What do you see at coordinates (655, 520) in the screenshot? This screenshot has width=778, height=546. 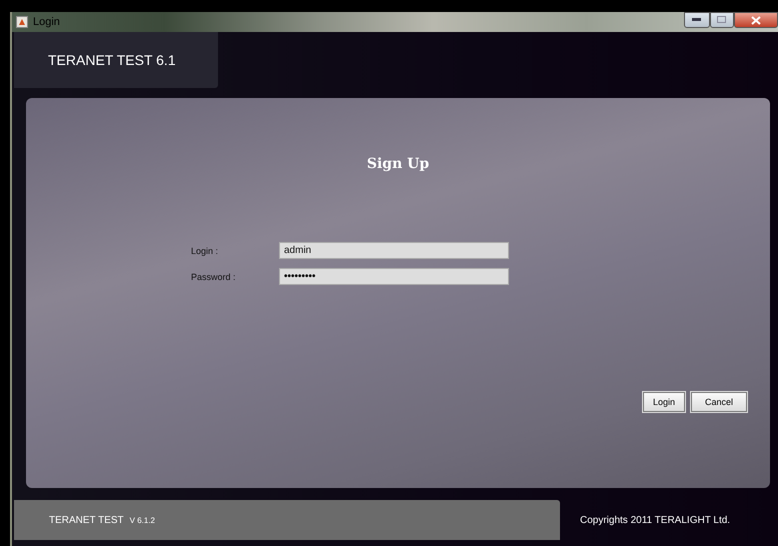 I see `copyright-text: Copyrights 2011 TERALIGHT Ltd.` at bounding box center [655, 520].